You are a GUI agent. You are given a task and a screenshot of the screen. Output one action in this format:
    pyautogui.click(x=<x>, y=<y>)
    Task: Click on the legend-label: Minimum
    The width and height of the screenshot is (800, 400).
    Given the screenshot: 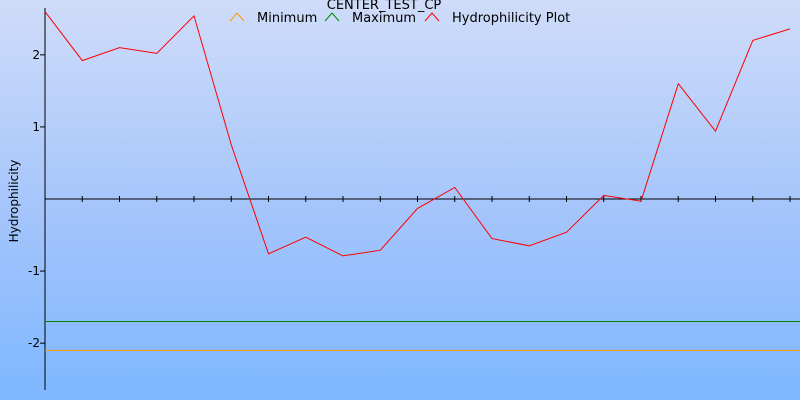 What is the action you would take?
    pyautogui.click(x=287, y=18)
    